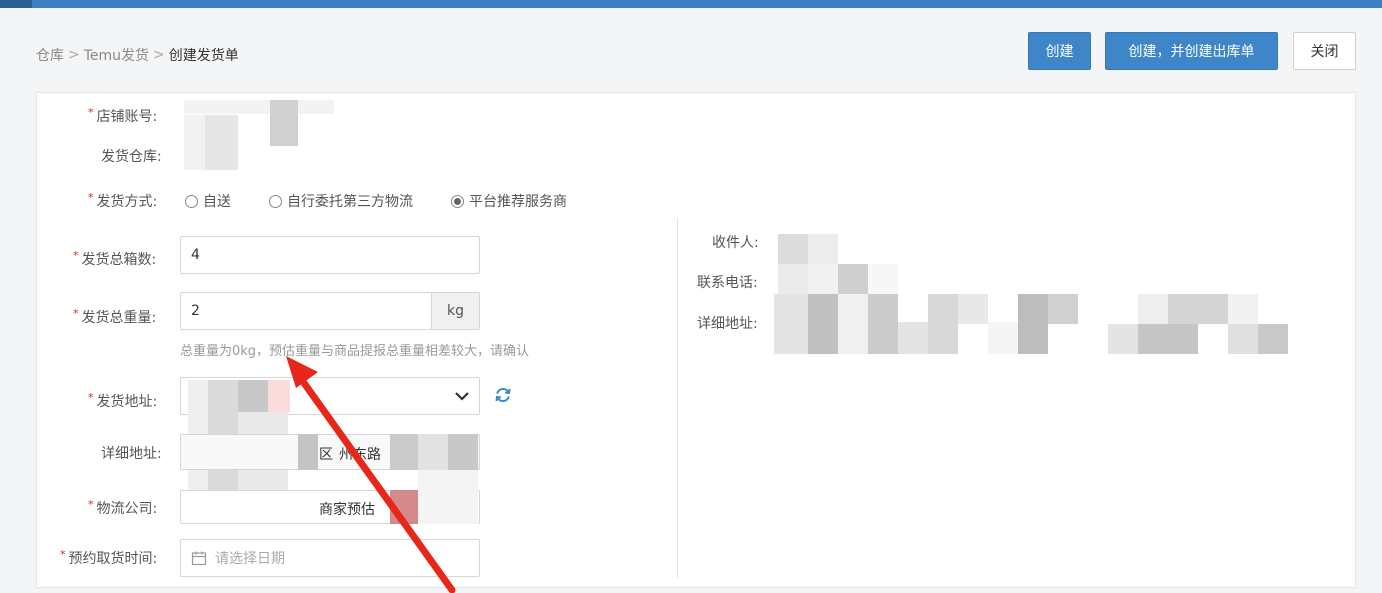 The image size is (1382, 593). I want to click on radio-label: 自送, so click(217, 202).